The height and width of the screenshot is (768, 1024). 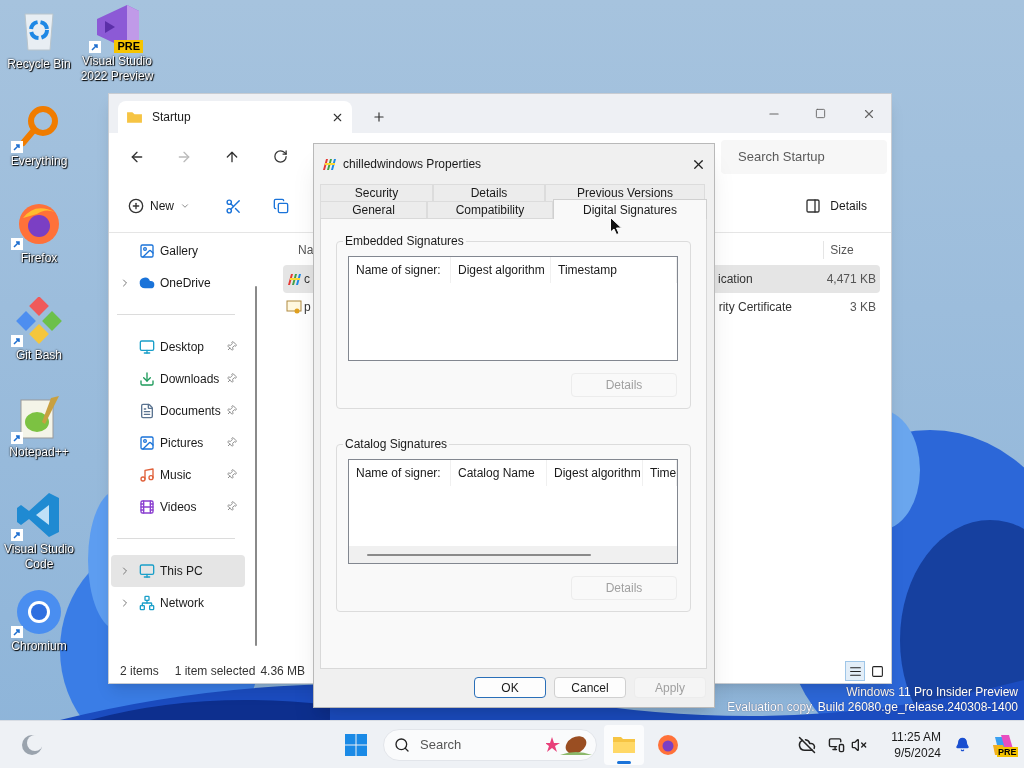 What do you see at coordinates (182, 443) in the screenshot?
I see `sidebar-label: Pictures` at bounding box center [182, 443].